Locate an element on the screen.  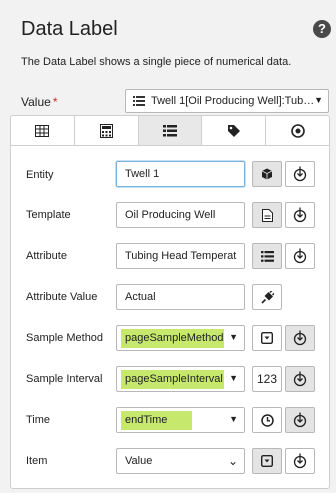
target-icon is located at coordinates (297, 130).